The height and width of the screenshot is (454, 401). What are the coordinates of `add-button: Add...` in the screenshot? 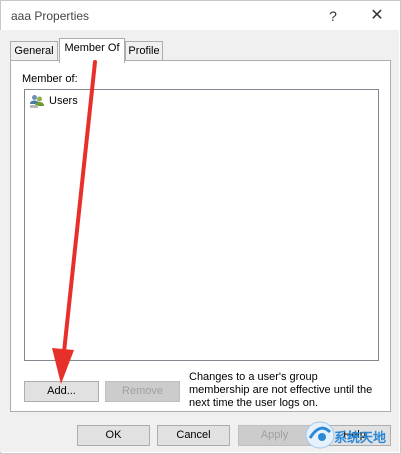 It's located at (61, 391).